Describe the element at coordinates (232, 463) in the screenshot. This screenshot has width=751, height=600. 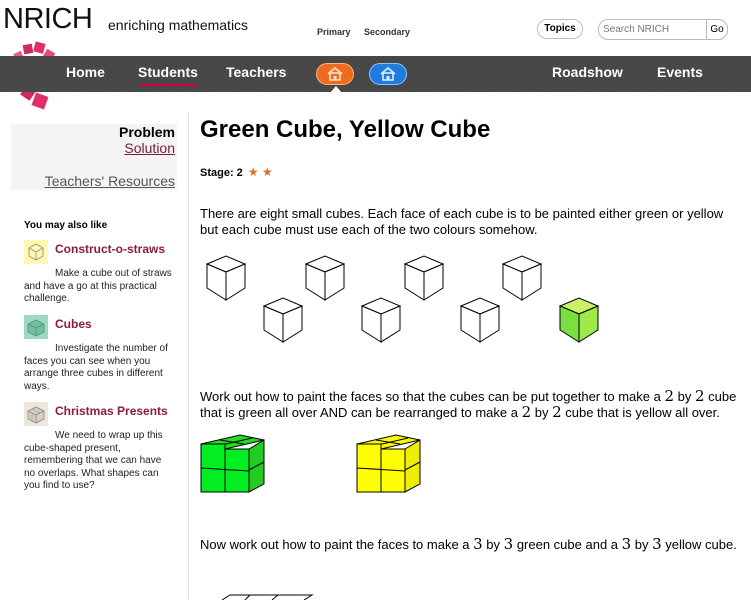
I see `green-2x2-cube-icon` at that location.